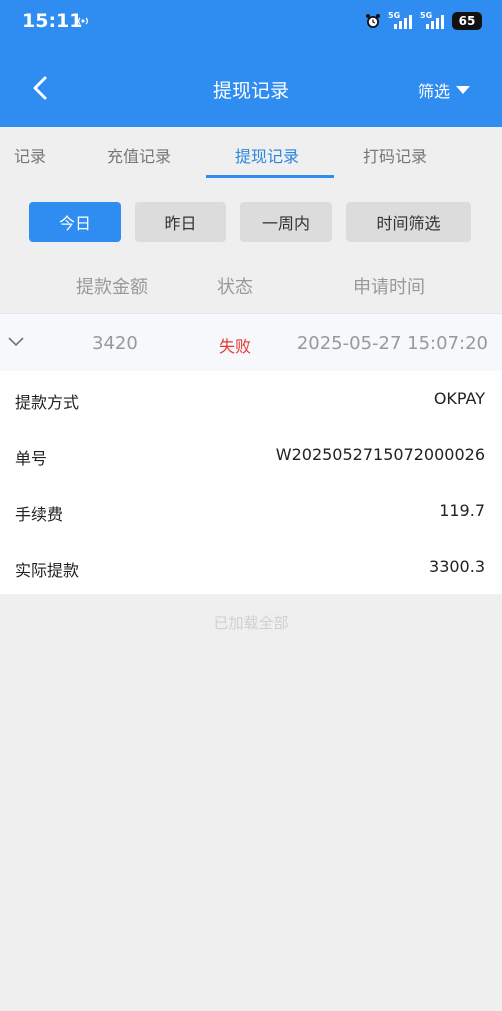 Image resolution: width=502 pixels, height=1011 pixels. Describe the element at coordinates (251, 455) in the screenshot. I see `detail-row-order-number: 单号 W2025052715072000026` at that location.